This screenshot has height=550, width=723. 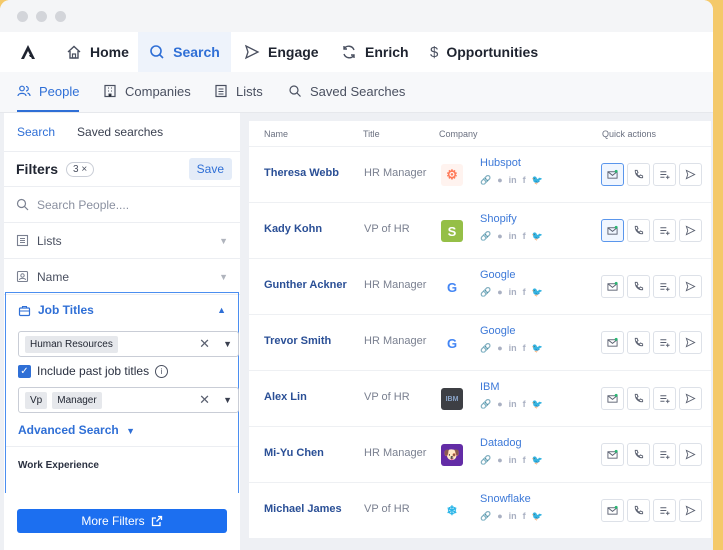 What do you see at coordinates (122, 521) in the screenshot?
I see `more-filters-button: More Filters` at bounding box center [122, 521].